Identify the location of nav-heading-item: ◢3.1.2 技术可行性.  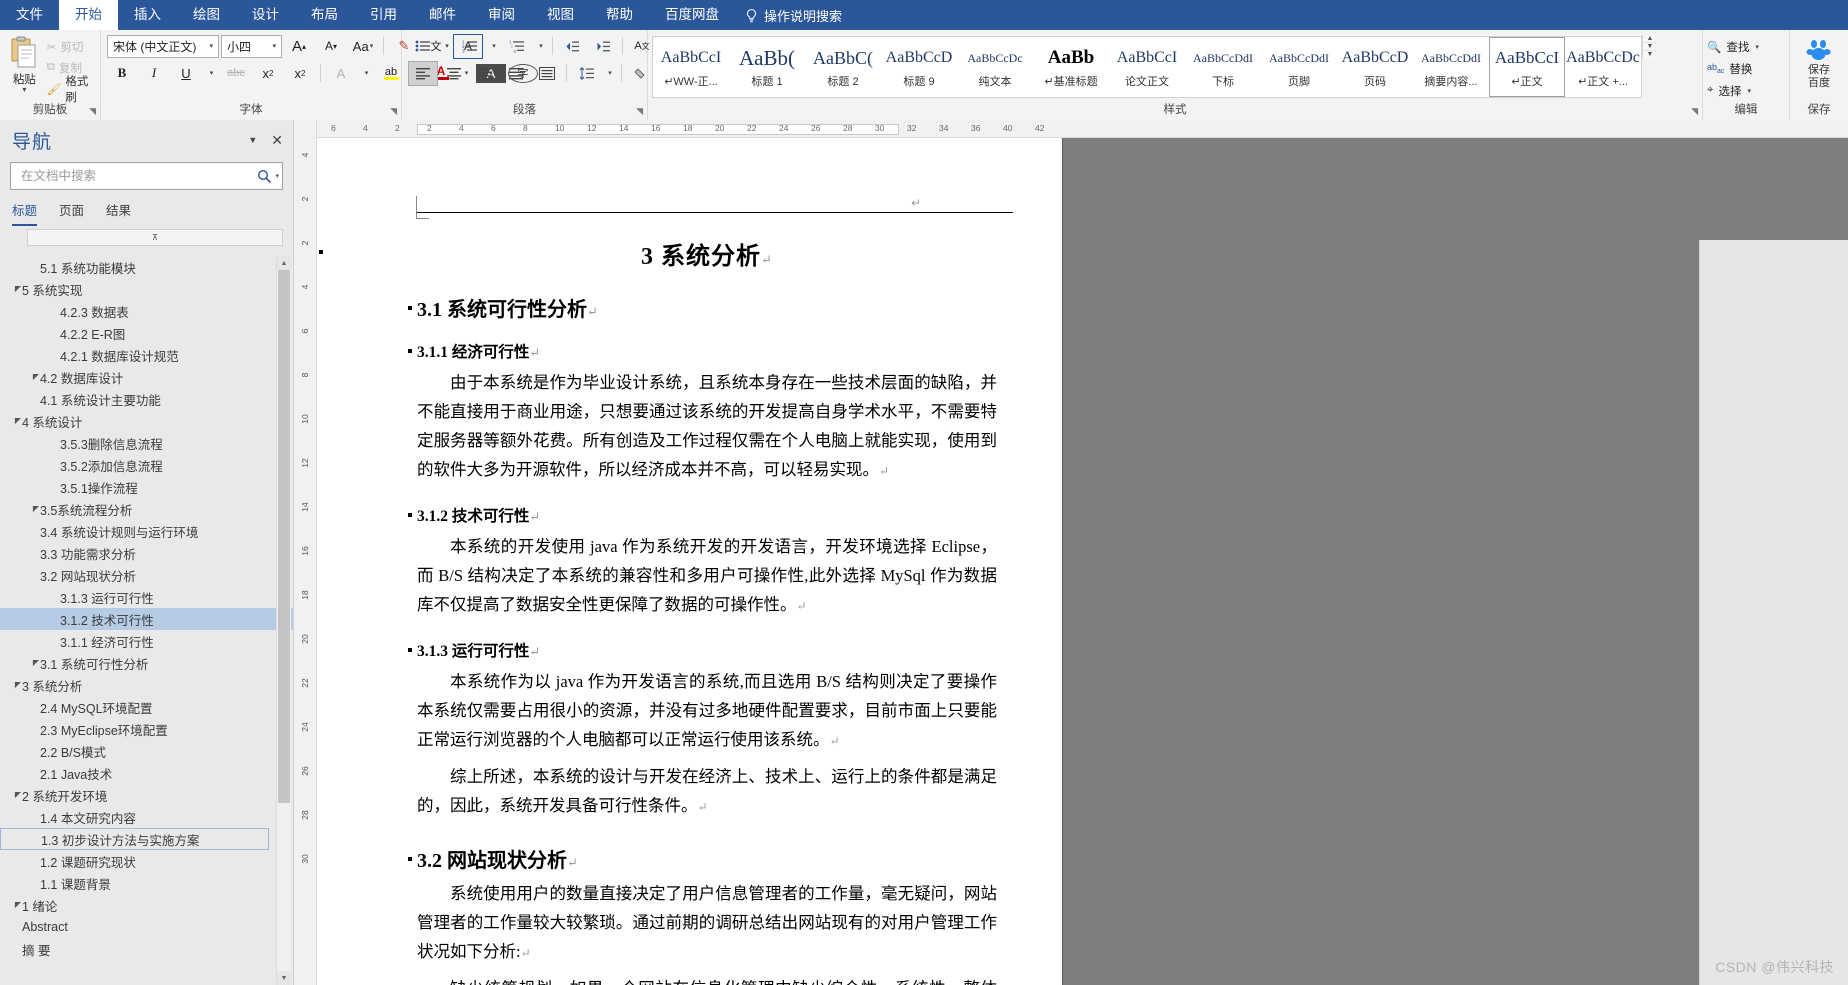
(146, 619).